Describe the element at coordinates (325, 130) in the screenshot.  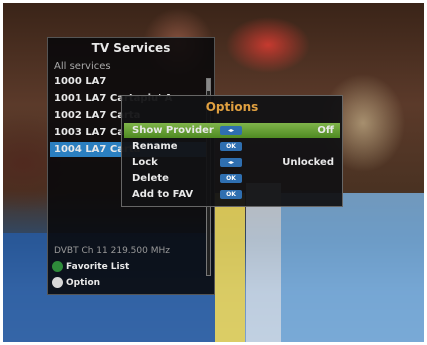
I see `option-value: Off` at that location.